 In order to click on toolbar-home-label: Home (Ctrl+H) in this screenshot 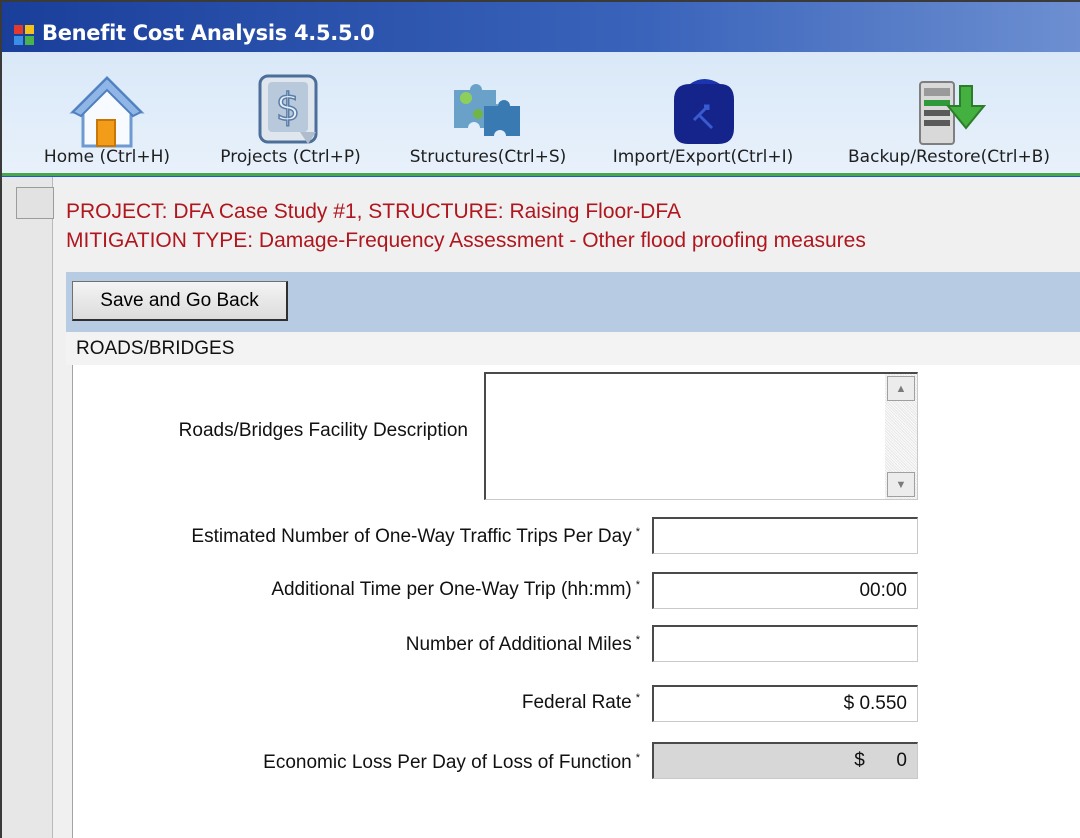, I will do `click(107, 157)`.